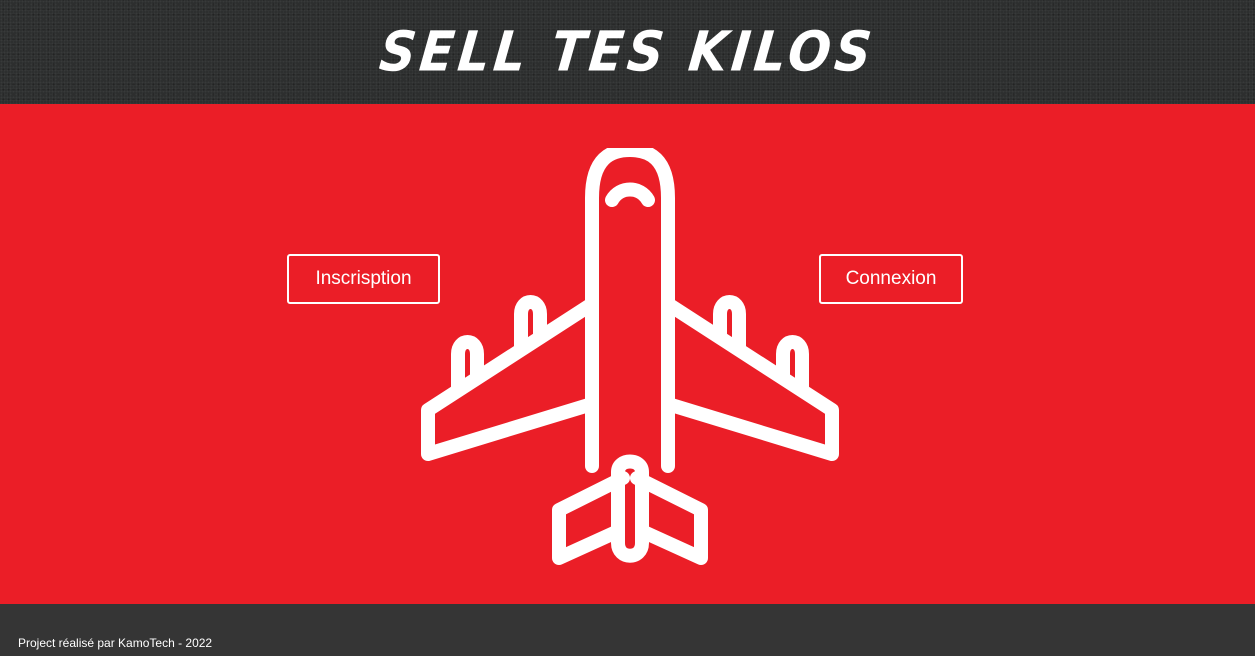 The height and width of the screenshot is (656, 1255). Describe the element at coordinates (891, 279) in the screenshot. I see `connexion-button: Connexion` at that location.